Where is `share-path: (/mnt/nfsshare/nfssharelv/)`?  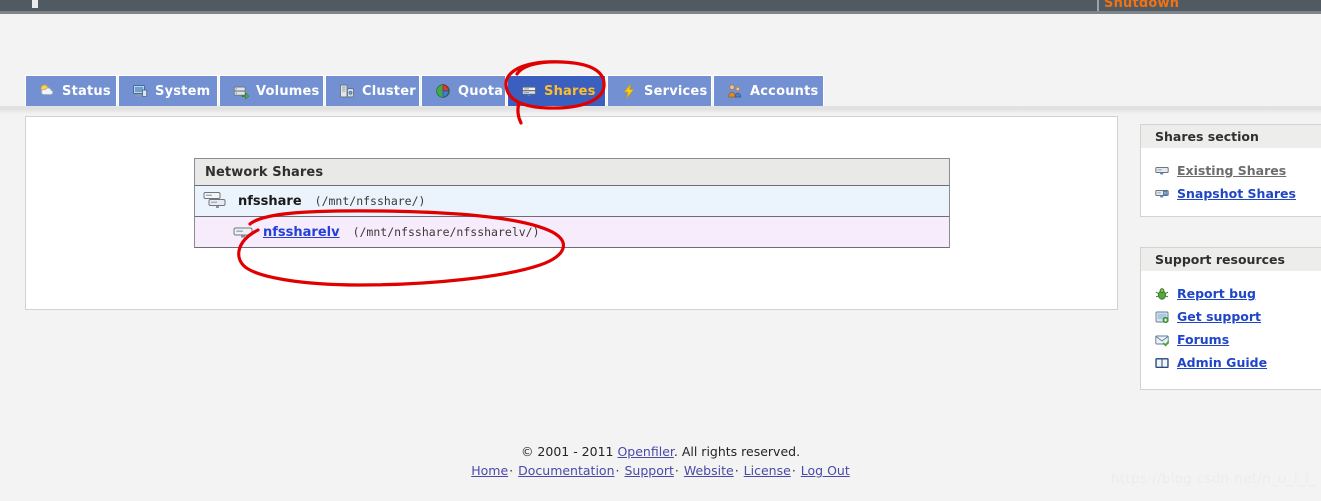
share-path: (/mnt/nfsshare/nfssharelv/) is located at coordinates (446, 232).